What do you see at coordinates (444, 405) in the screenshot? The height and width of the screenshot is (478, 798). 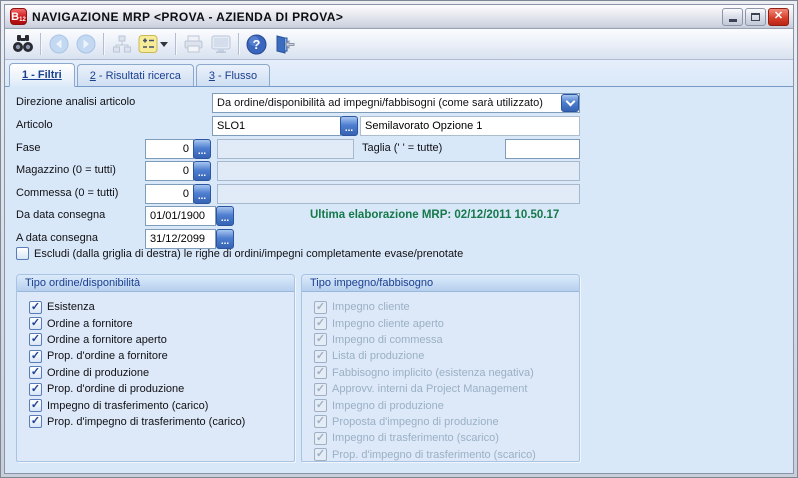 I see `checkbox-impegno-di-produzione: Impegno di produzione` at bounding box center [444, 405].